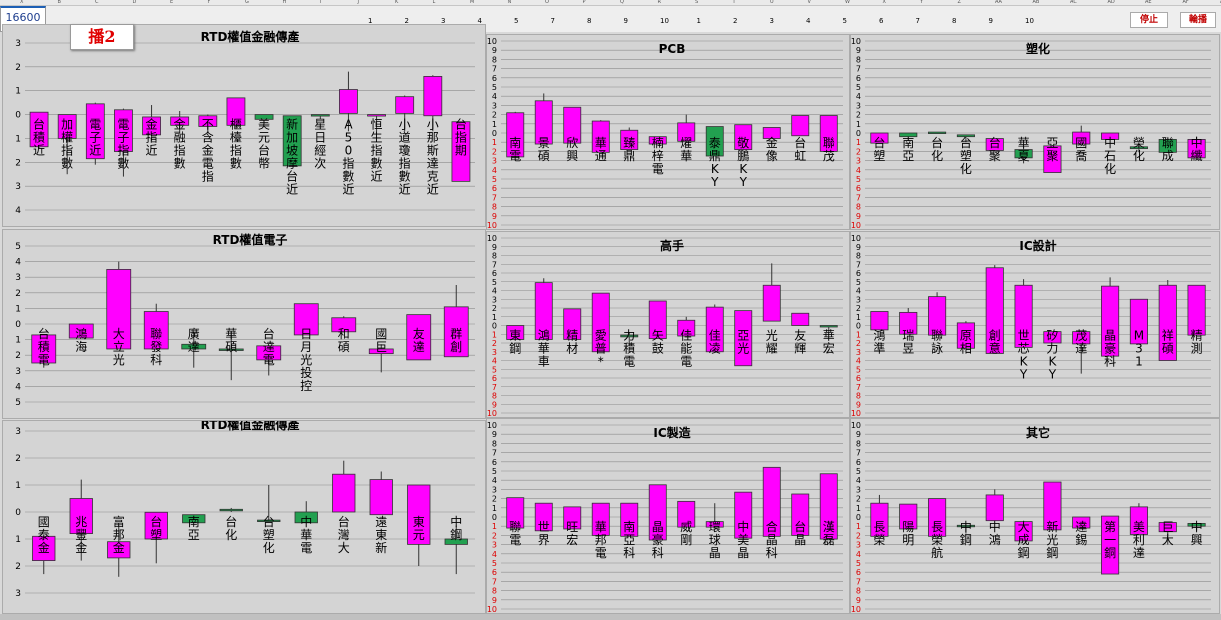 This screenshot has width=1221, height=620. Describe the element at coordinates (59, 2) in the screenshot. I see `column-letter: B` at that location.